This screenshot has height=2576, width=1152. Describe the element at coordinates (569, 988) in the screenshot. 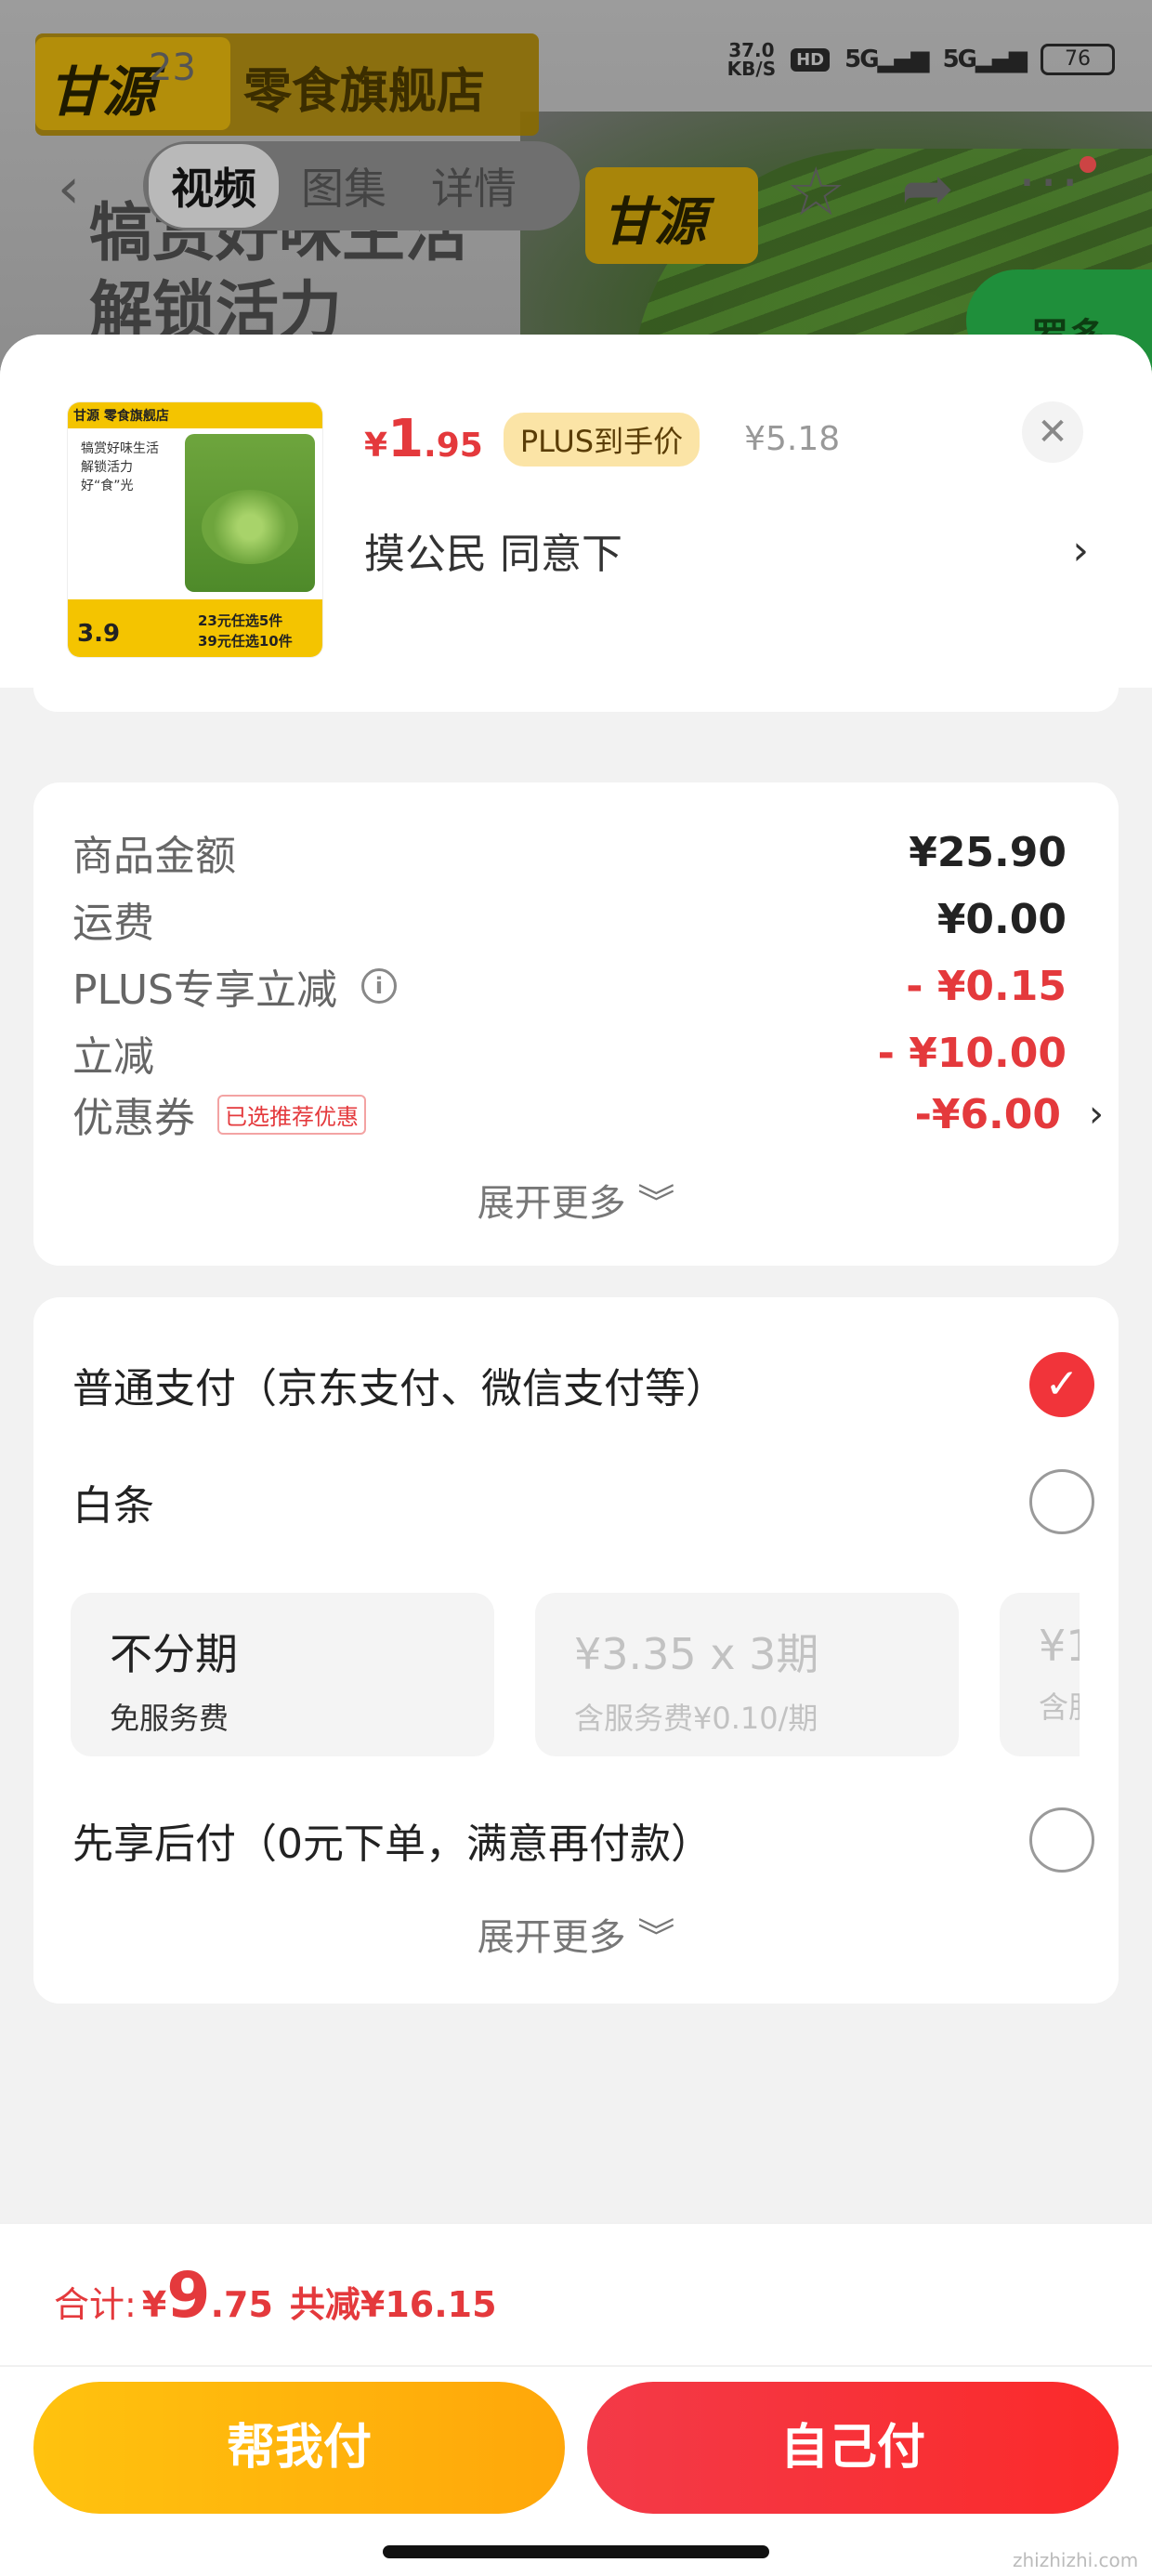

I see `summary-row-plus-discount: PLUS专享立减 i - ¥0.15` at that location.